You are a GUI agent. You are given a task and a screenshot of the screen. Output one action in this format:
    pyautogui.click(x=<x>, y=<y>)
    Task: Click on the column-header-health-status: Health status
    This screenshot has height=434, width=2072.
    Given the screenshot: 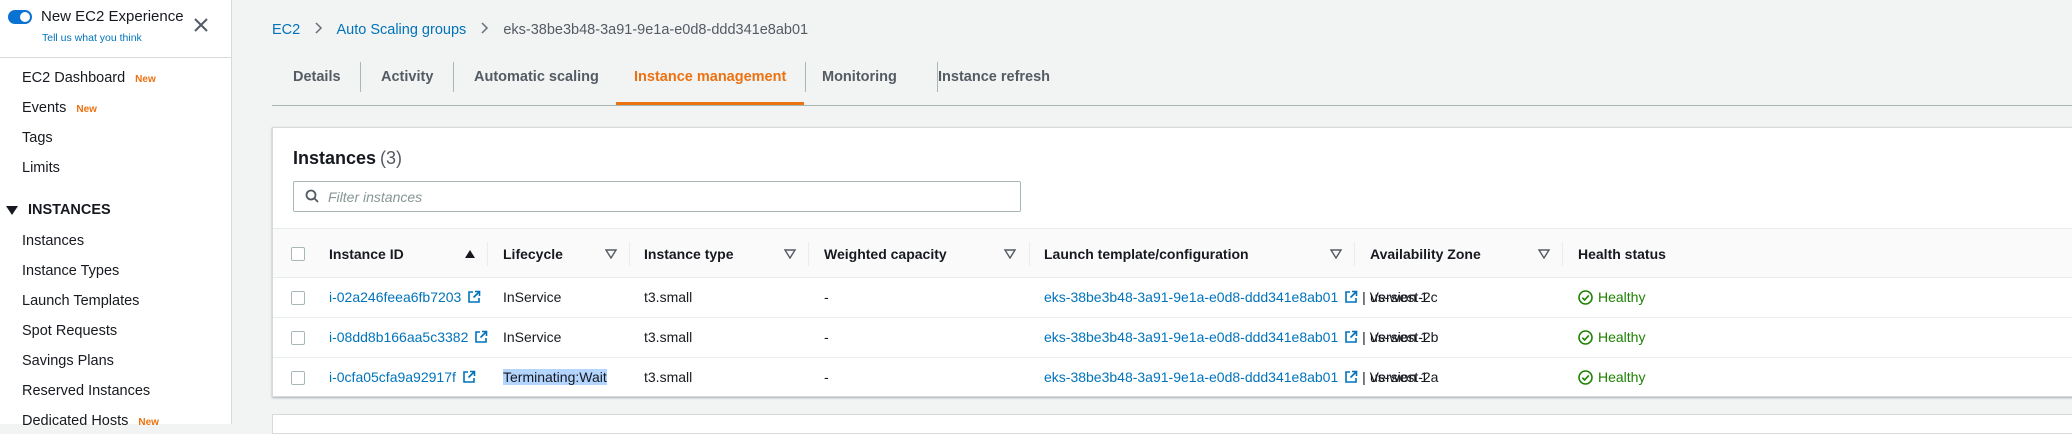 What is the action you would take?
    pyautogui.click(x=1622, y=254)
    